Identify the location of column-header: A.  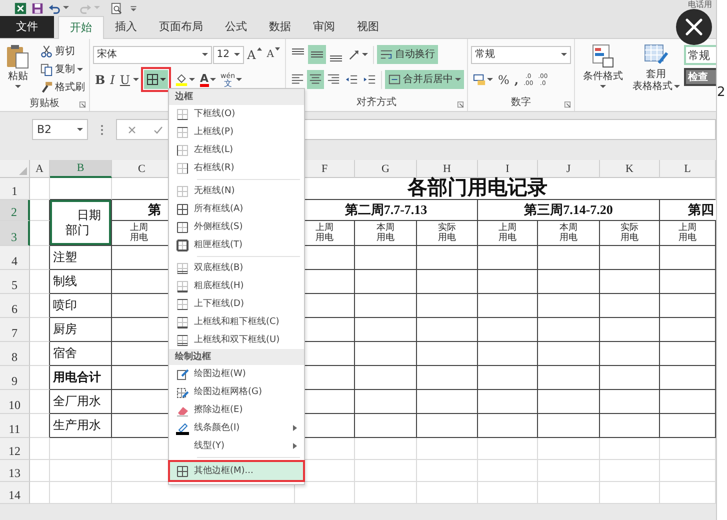
(40, 169).